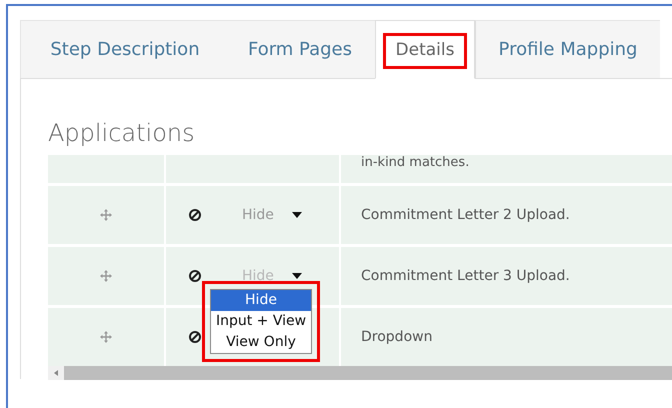 This screenshot has height=408, width=672. Describe the element at coordinates (261, 321) in the screenshot. I see `dropdown-option: Input + View` at that location.